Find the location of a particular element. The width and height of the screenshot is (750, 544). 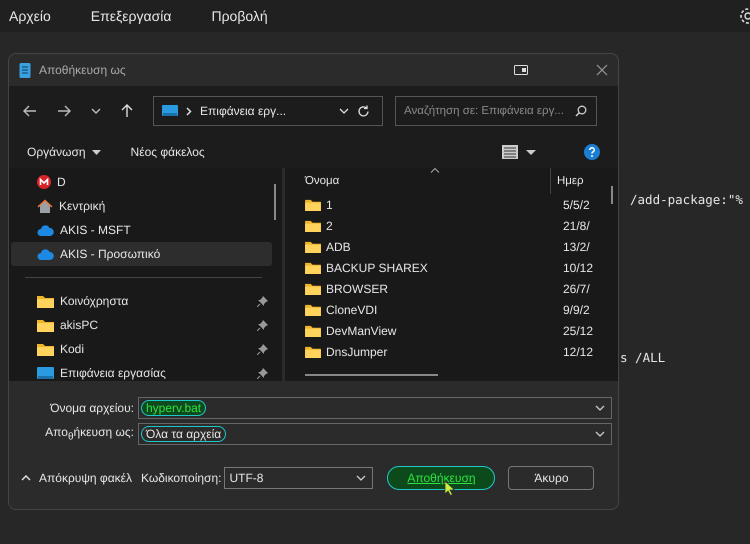

sidebar-item: akisPC is located at coordinates (141, 325).